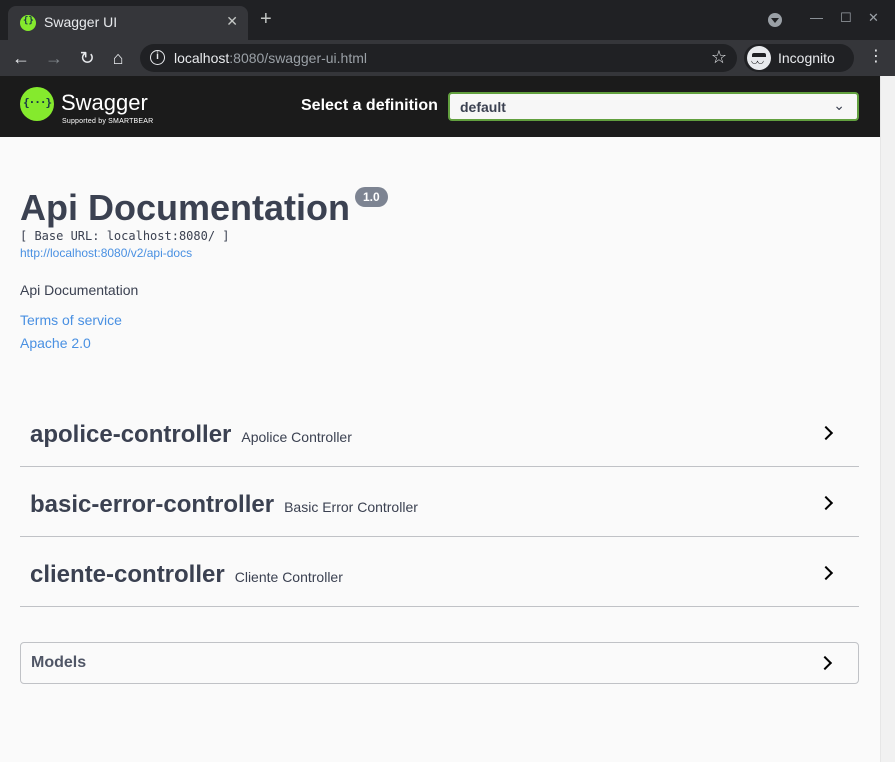 The height and width of the screenshot is (762, 895). I want to click on logo-subtitle: Supported by SMARTBEAR, so click(108, 121).